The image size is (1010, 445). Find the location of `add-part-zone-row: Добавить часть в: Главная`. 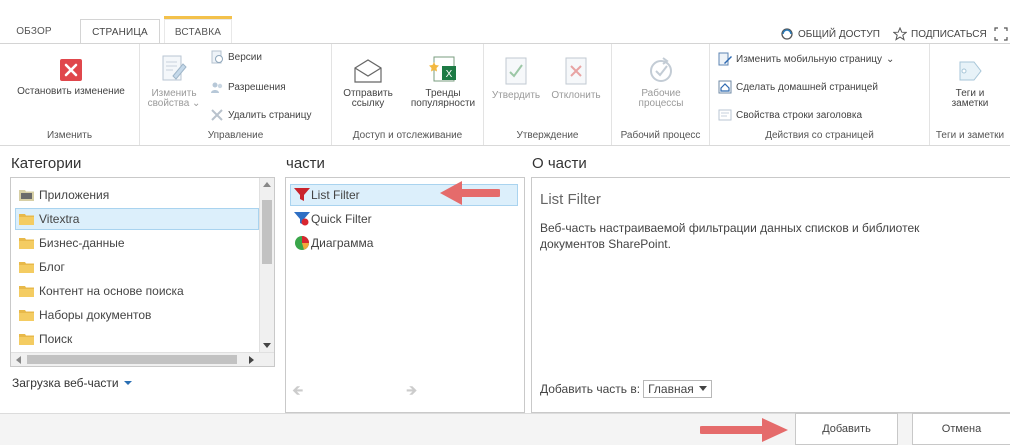

add-part-zone-row: Добавить часть в: Главная is located at coordinates (626, 389).